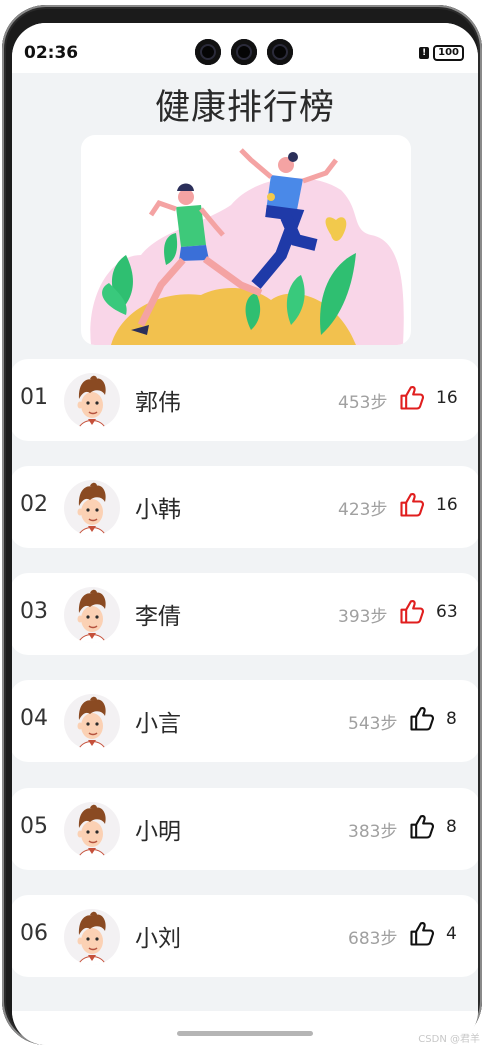 The width and height of the screenshot is (486, 1051). What do you see at coordinates (245, 1033) in the screenshot?
I see `home-indicator` at bounding box center [245, 1033].